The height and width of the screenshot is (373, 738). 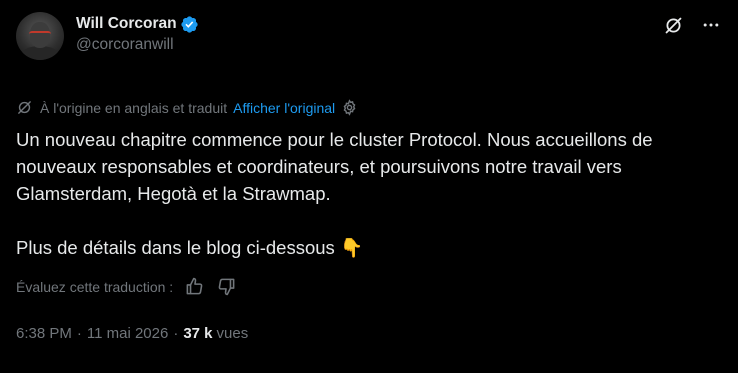 What do you see at coordinates (227, 287) in the screenshot?
I see `thumbs-down-icon` at bounding box center [227, 287].